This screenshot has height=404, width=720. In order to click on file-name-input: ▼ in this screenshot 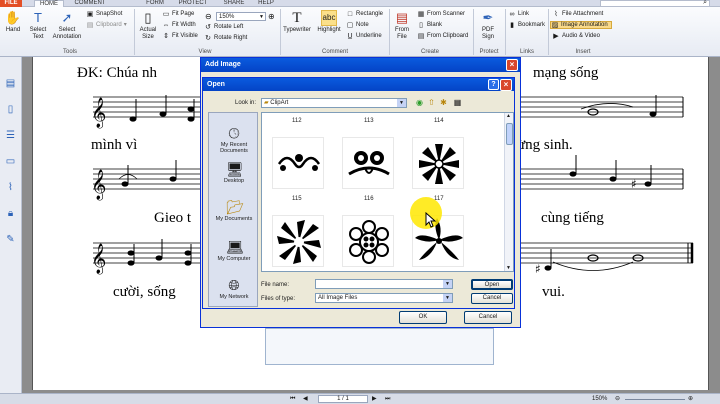, I will do `click(384, 284)`.